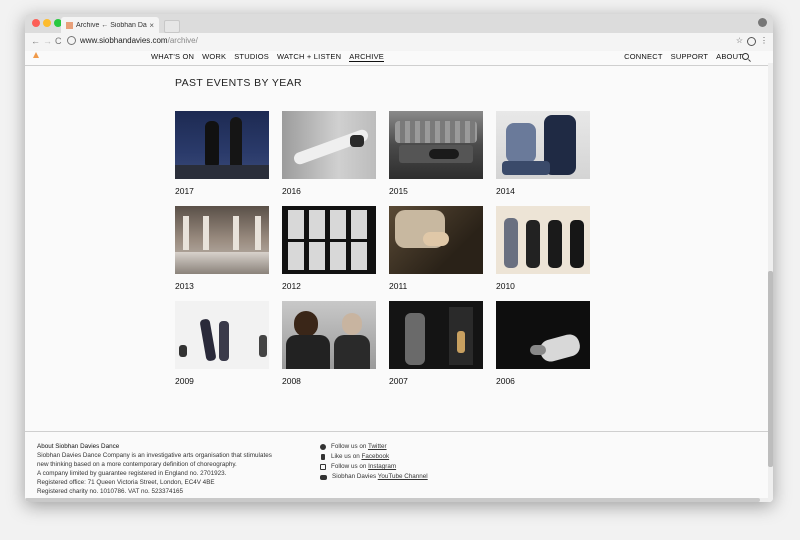 The image size is (800, 540). I want to click on horizontal-scrollbar-thumb, so click(392, 500).